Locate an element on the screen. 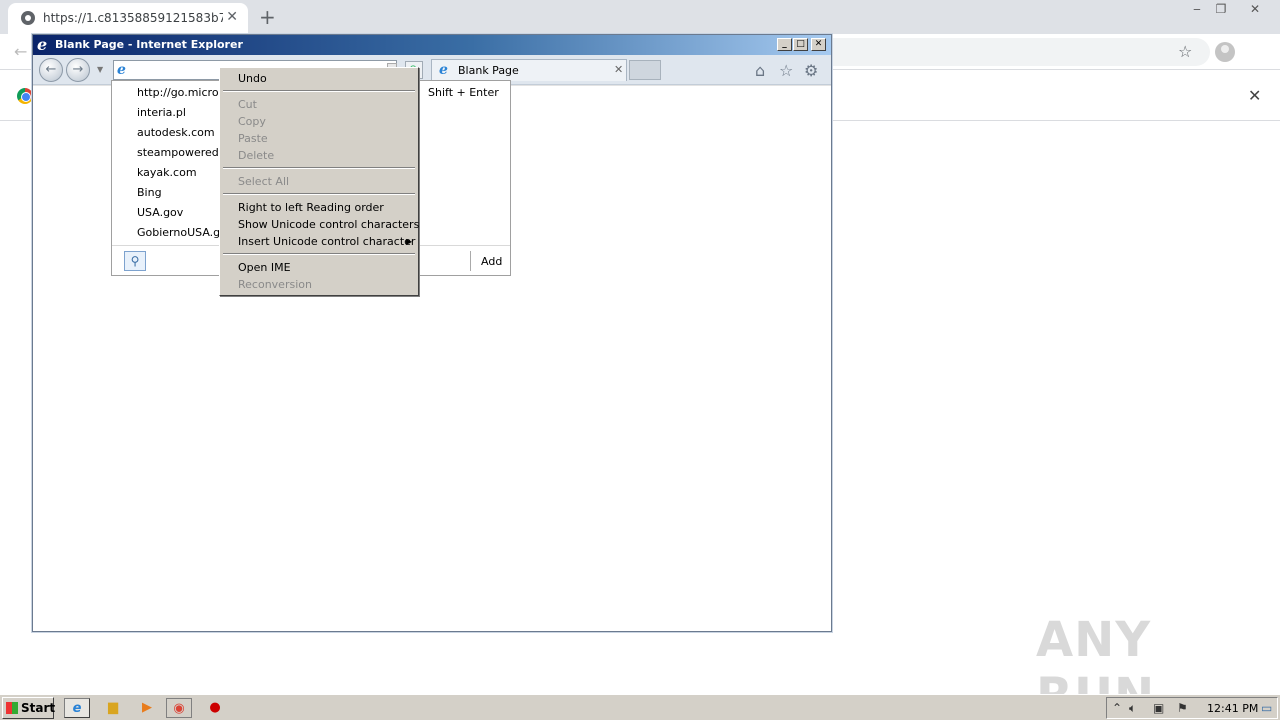 The width and height of the screenshot is (1280, 724). minimize-button: _ is located at coordinates (784, 44).